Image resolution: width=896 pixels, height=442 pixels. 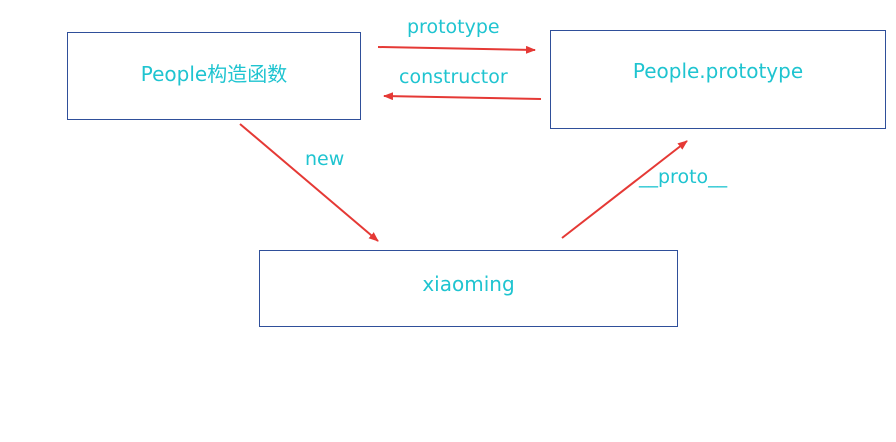 I want to click on xiaoming-node: xiaoming, so click(x=468, y=288).